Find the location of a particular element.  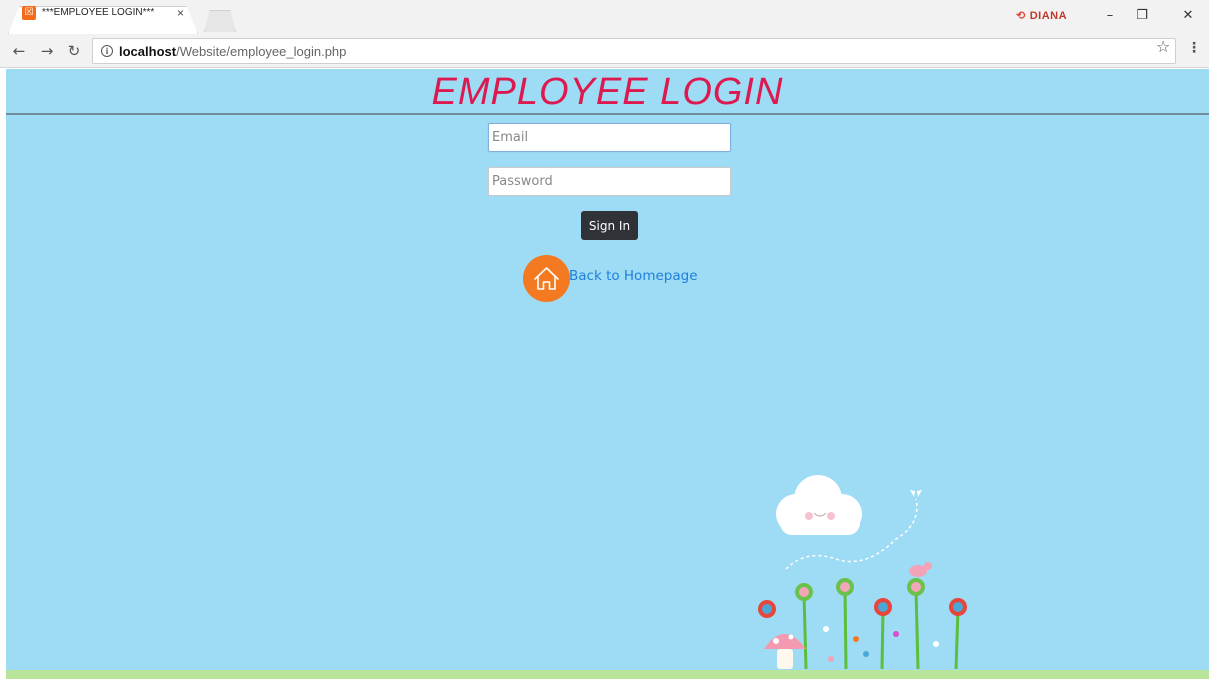

home-icon is located at coordinates (546, 278).